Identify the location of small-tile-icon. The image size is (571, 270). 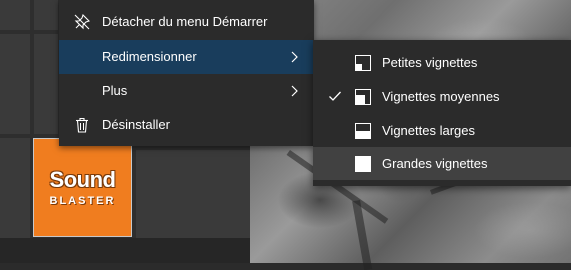
(363, 63).